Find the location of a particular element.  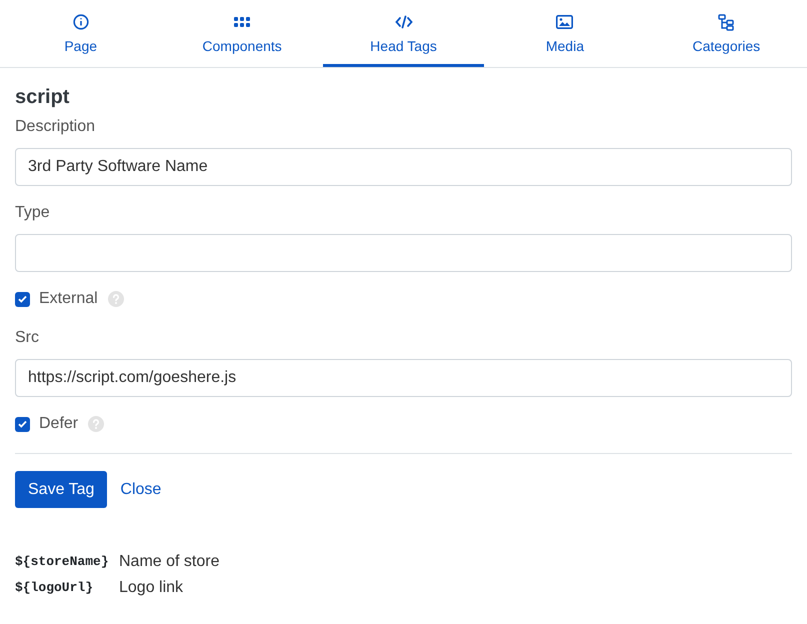

tab: Components is located at coordinates (242, 33).